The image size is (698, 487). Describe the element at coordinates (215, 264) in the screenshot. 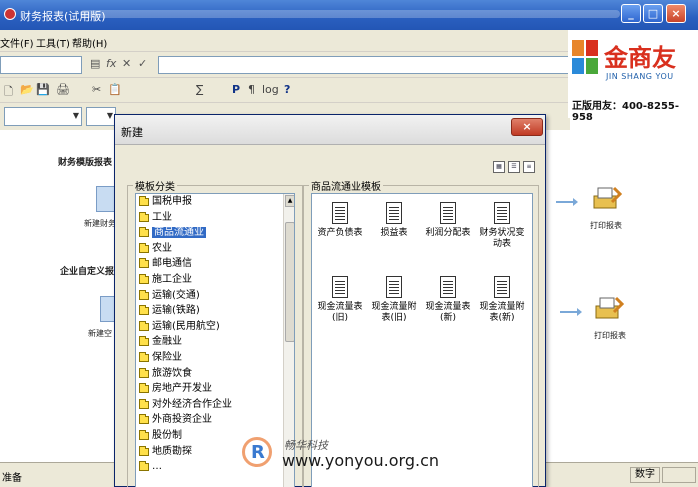

I see `list-item: 邮电通信` at that location.